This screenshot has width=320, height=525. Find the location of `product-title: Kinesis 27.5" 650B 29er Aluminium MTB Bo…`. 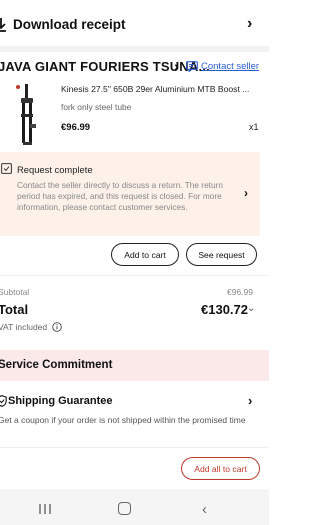

product-title: Kinesis 27.5" 650B 29er Aluminium MTB Bo… is located at coordinates (155, 89).